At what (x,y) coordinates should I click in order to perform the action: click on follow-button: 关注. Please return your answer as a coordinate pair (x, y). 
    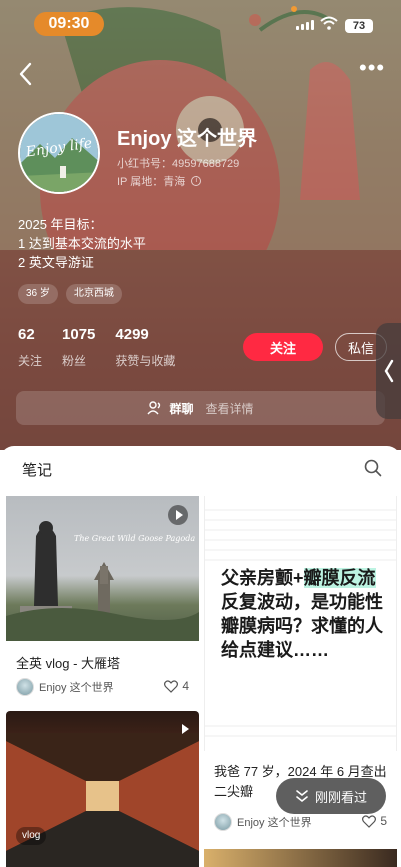
    Looking at the image, I should click on (283, 347).